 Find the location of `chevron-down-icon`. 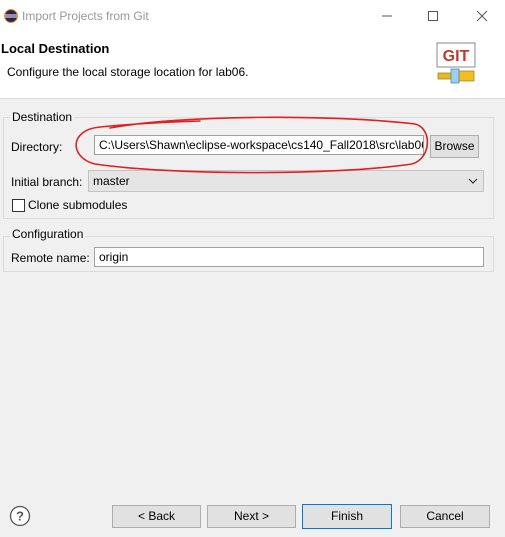

chevron-down-icon is located at coordinates (473, 181).